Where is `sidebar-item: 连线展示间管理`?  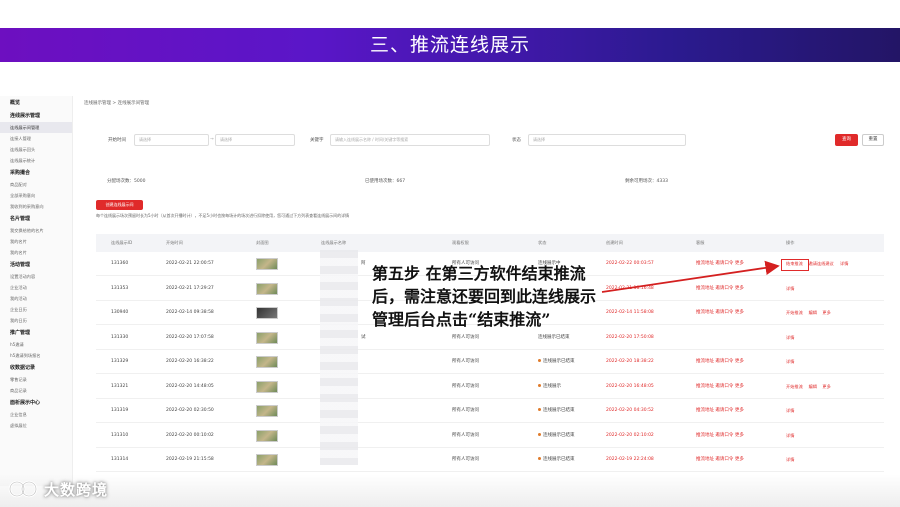 sidebar-item: 连线展示间管理 is located at coordinates (36, 127).